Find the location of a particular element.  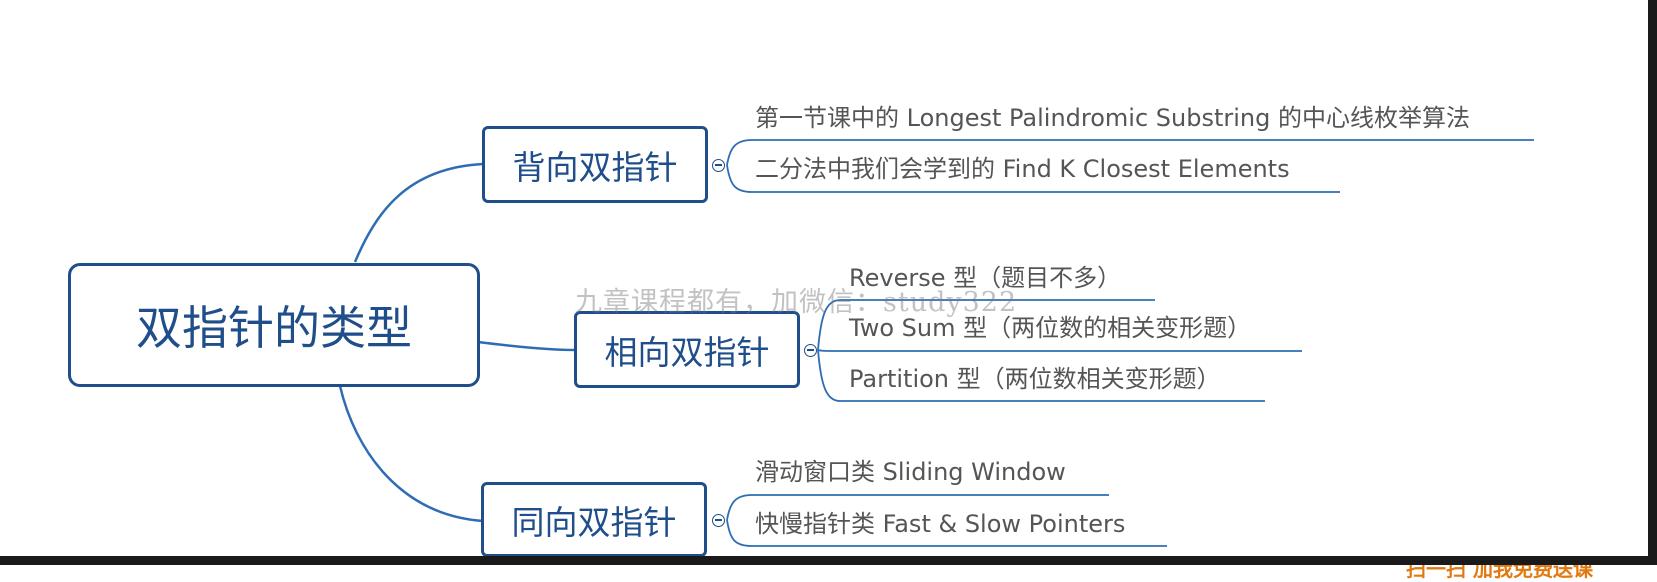

leaf-node: 滑动窗口类 Sliding Window is located at coordinates (910, 472).